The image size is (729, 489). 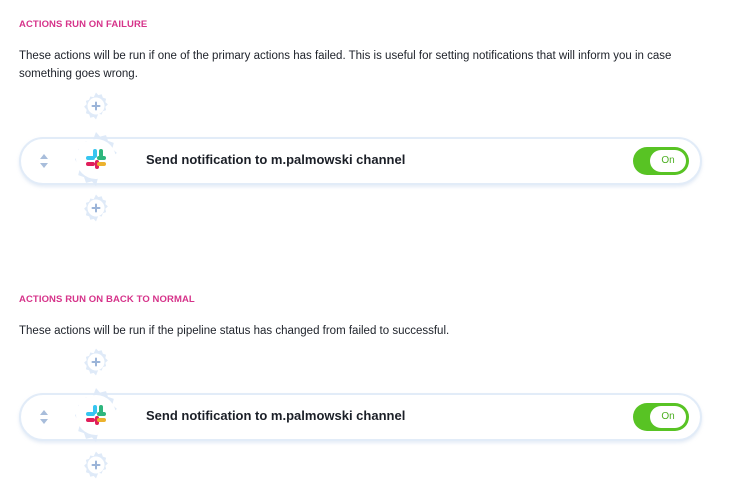 What do you see at coordinates (96, 465) in the screenshot?
I see `add-action-below-icon` at bounding box center [96, 465].